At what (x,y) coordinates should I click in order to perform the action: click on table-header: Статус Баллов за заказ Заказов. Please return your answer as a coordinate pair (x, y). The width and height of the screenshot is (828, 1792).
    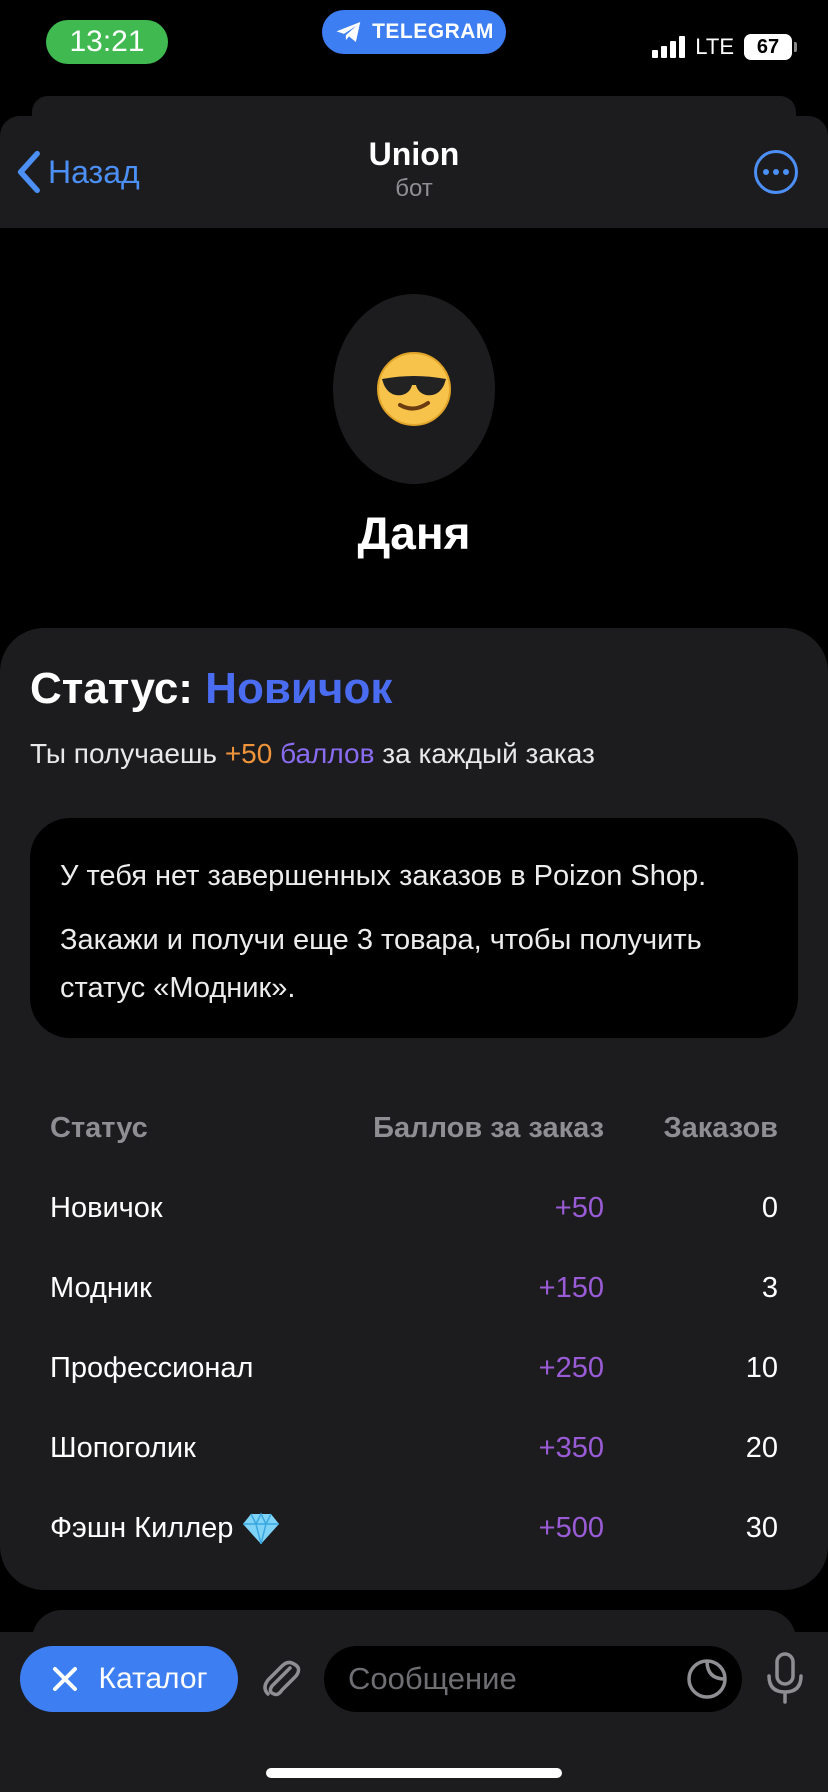
    Looking at the image, I should click on (414, 1128).